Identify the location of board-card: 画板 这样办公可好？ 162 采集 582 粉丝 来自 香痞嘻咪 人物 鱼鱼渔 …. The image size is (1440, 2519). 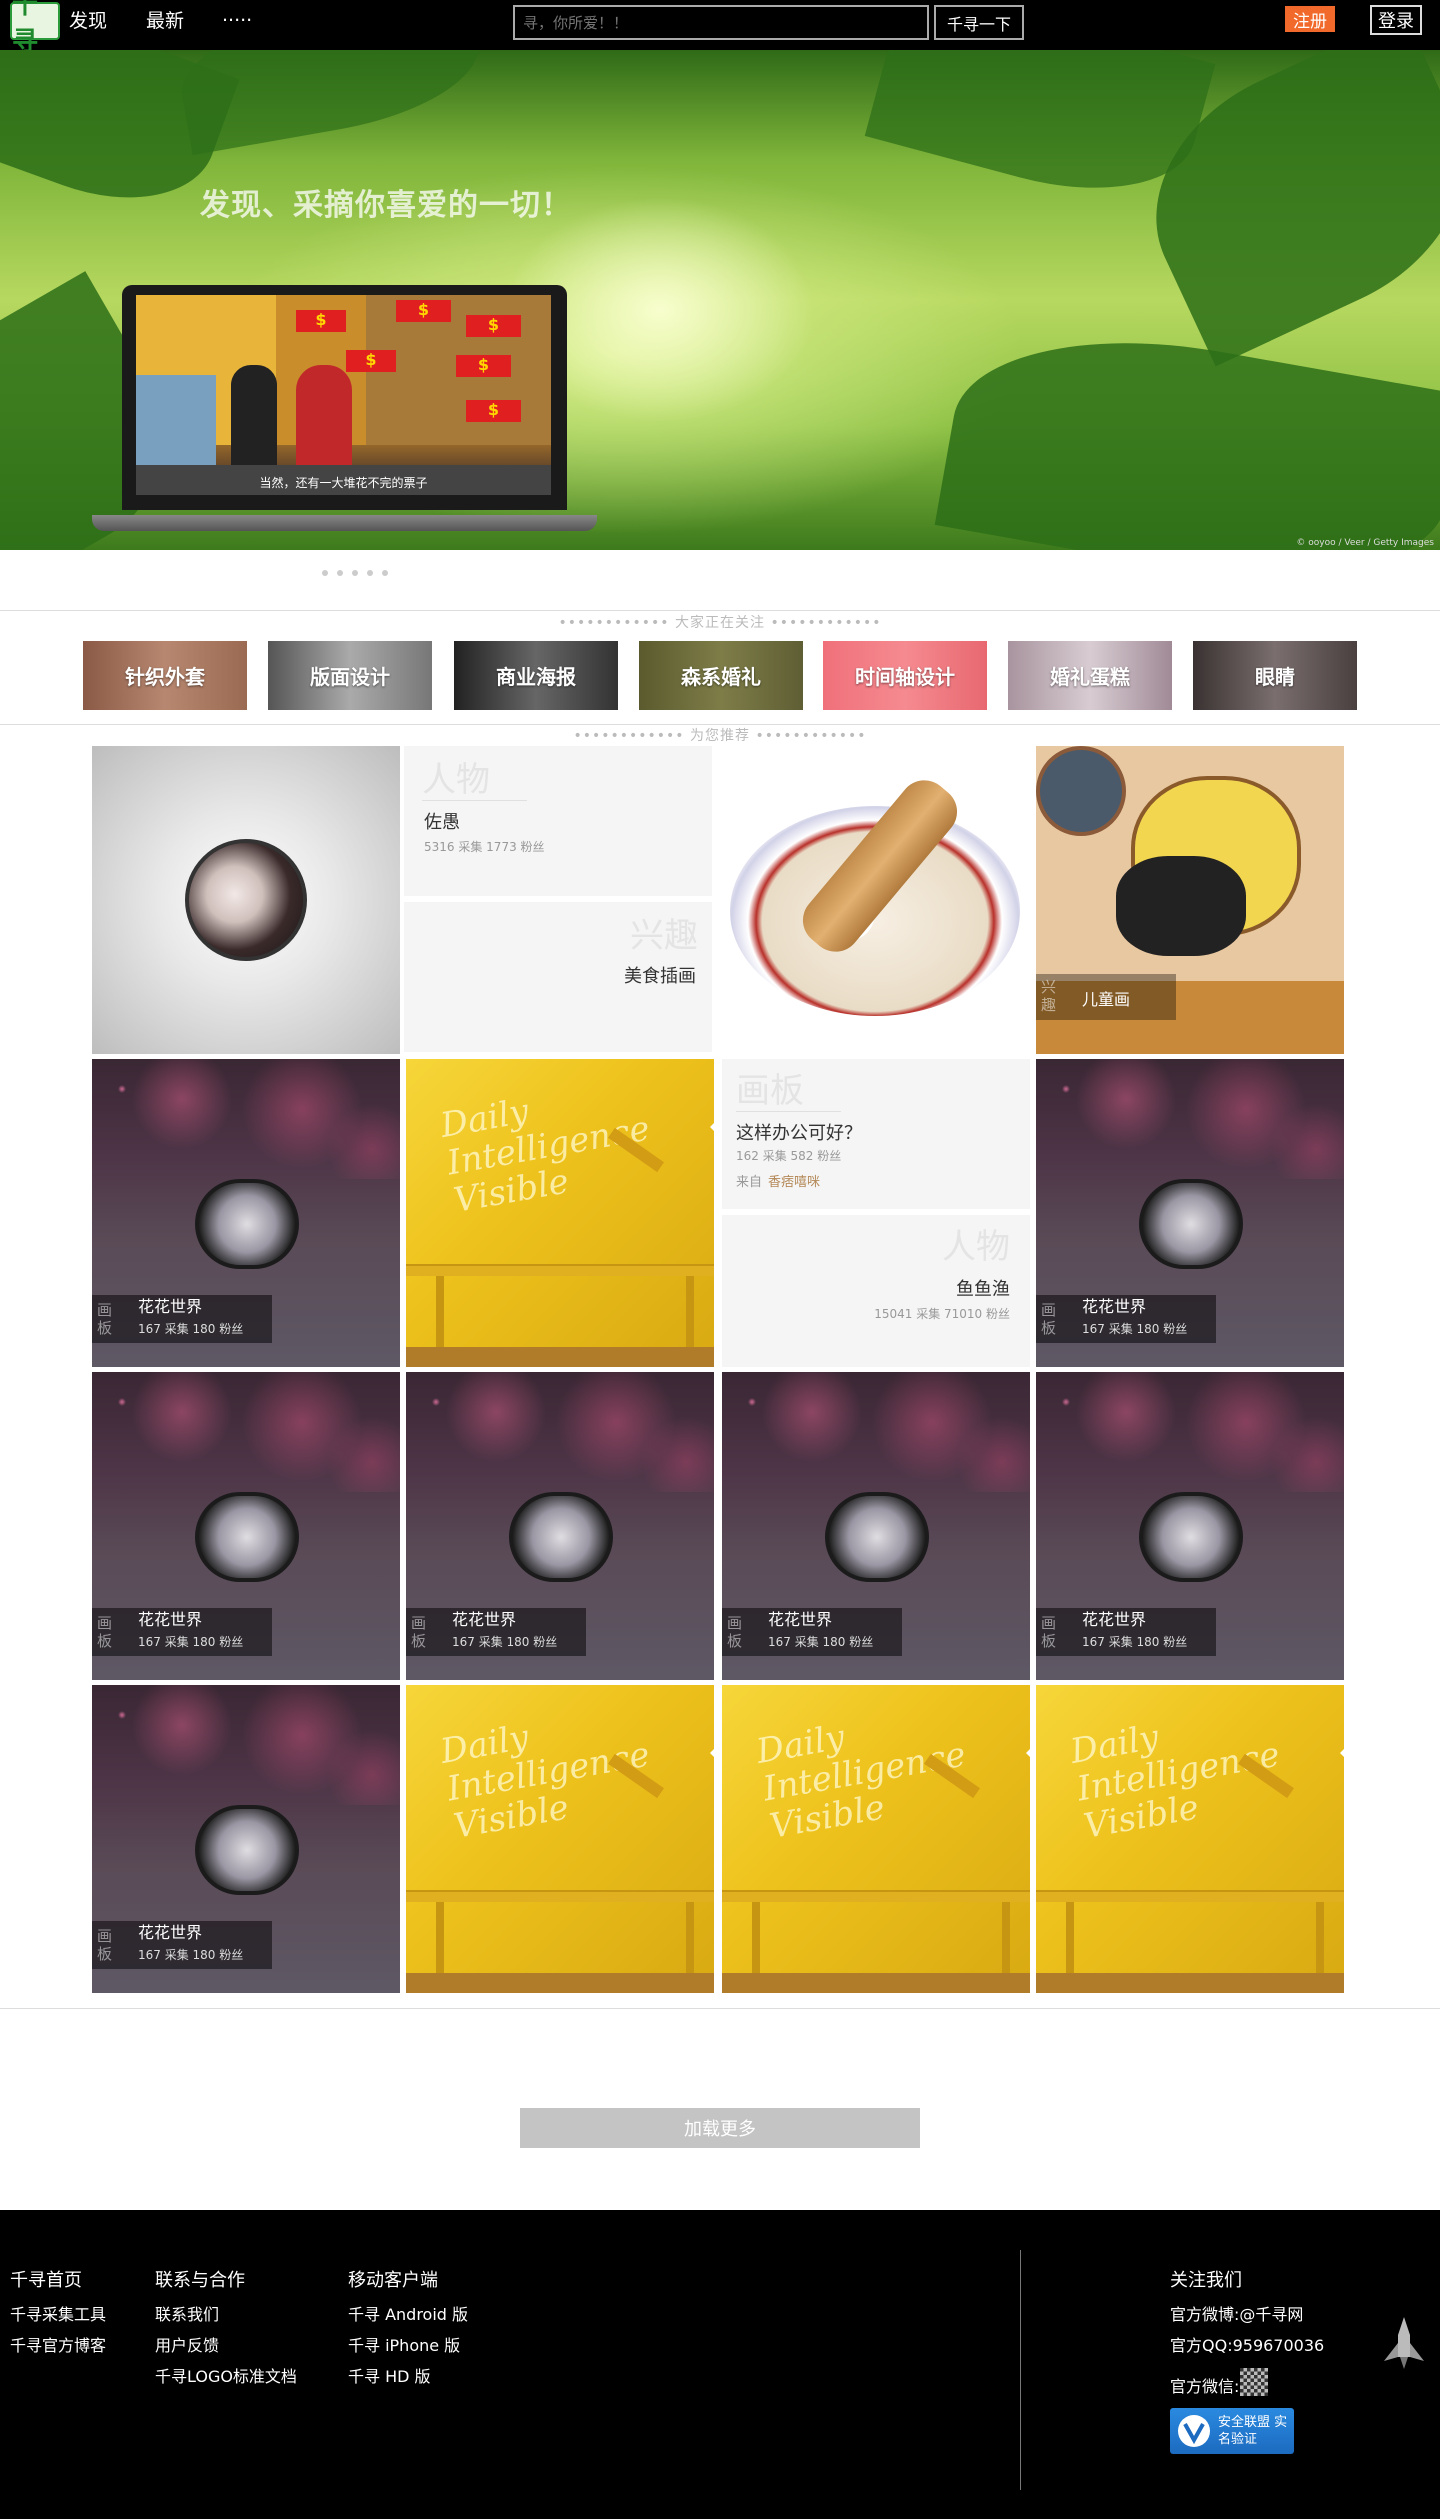
(876, 1213).